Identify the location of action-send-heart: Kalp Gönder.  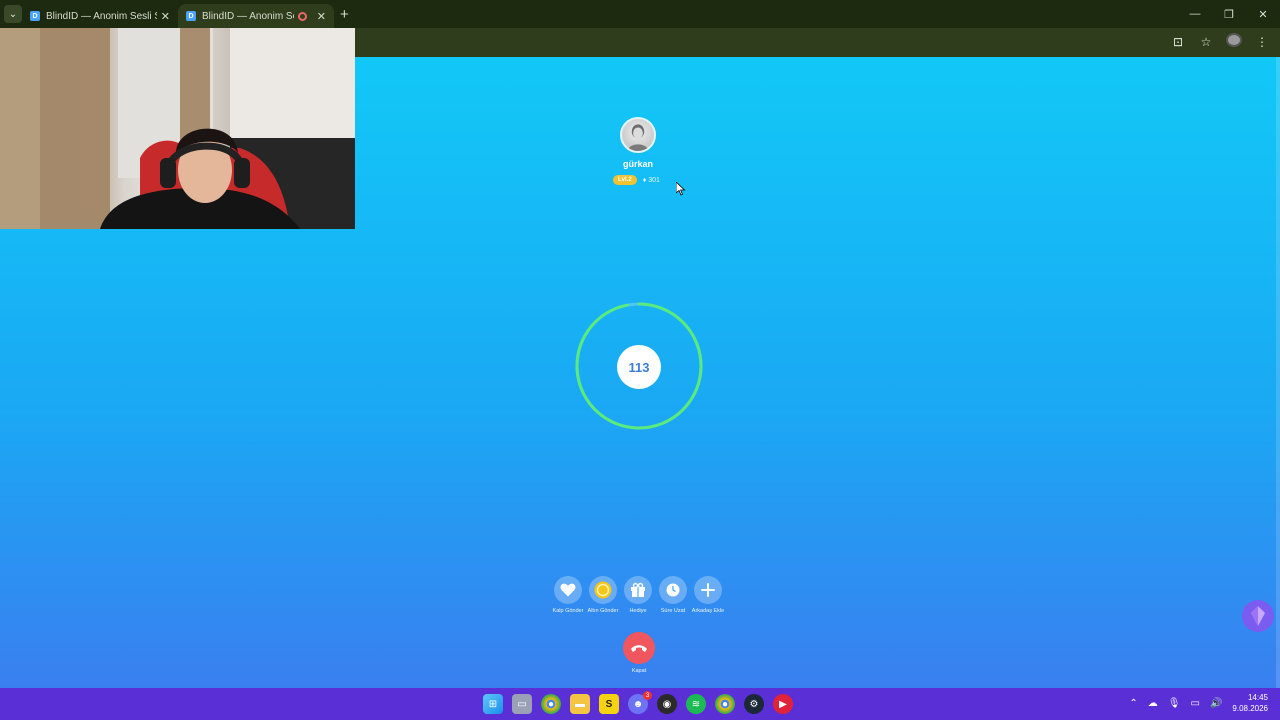
(568, 595).